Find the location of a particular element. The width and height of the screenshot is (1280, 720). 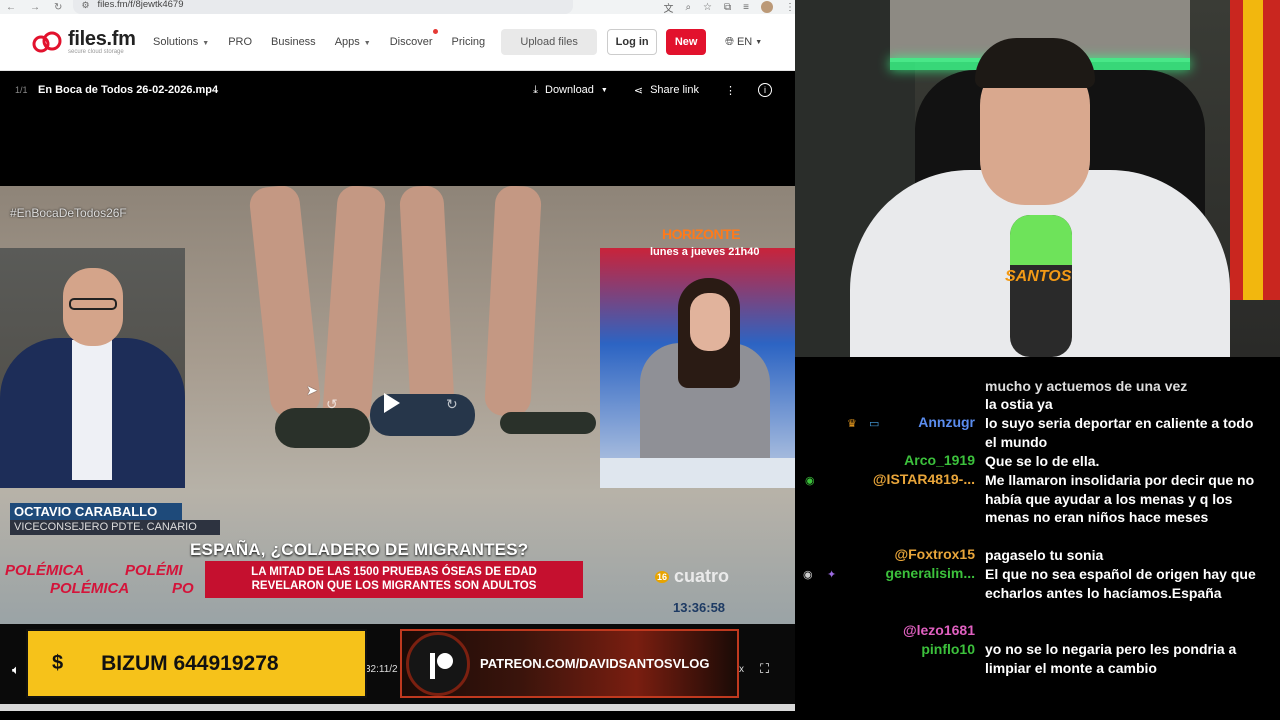

file-name: En Boca de Todos 26-02-2026.mp4 is located at coordinates (128, 90).